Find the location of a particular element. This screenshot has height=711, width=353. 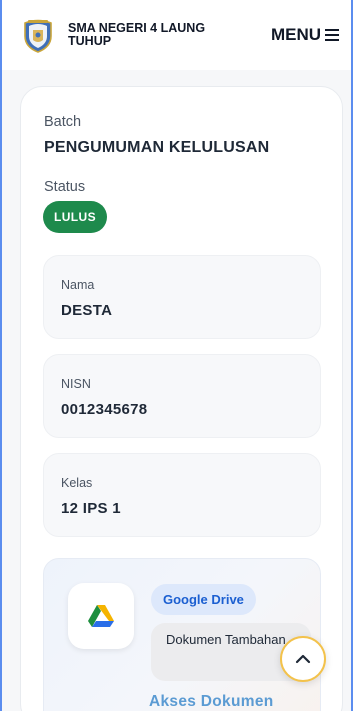

menu-label: MENU is located at coordinates (295, 34).